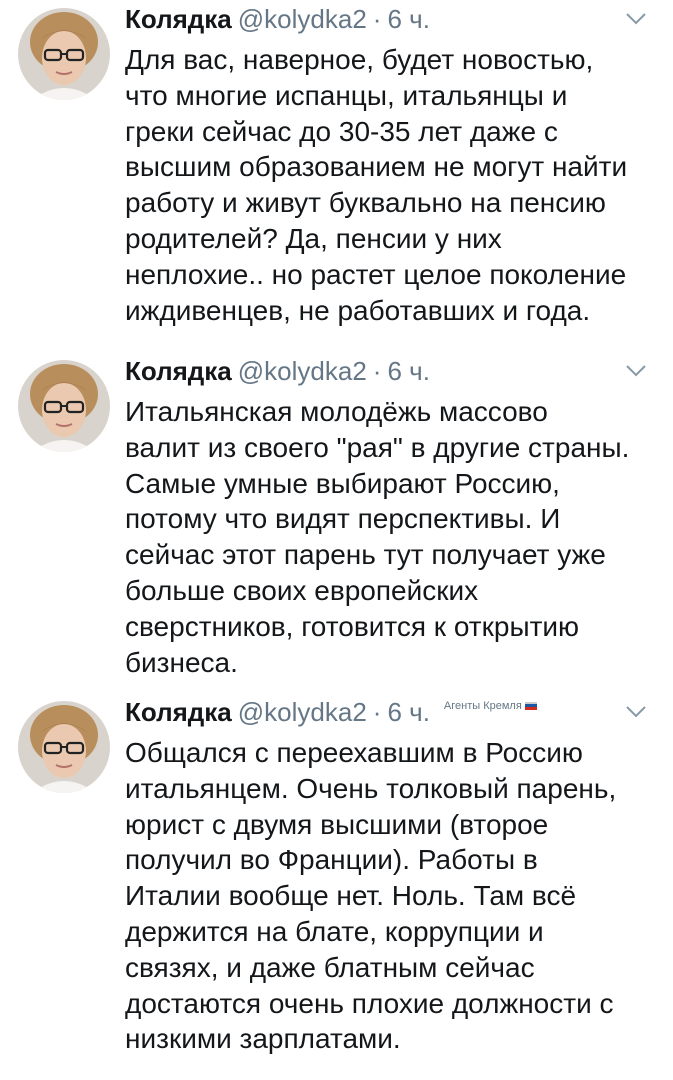  Describe the element at coordinates (482, 706) in the screenshot. I see `list-label: Агенты Кремля` at that location.